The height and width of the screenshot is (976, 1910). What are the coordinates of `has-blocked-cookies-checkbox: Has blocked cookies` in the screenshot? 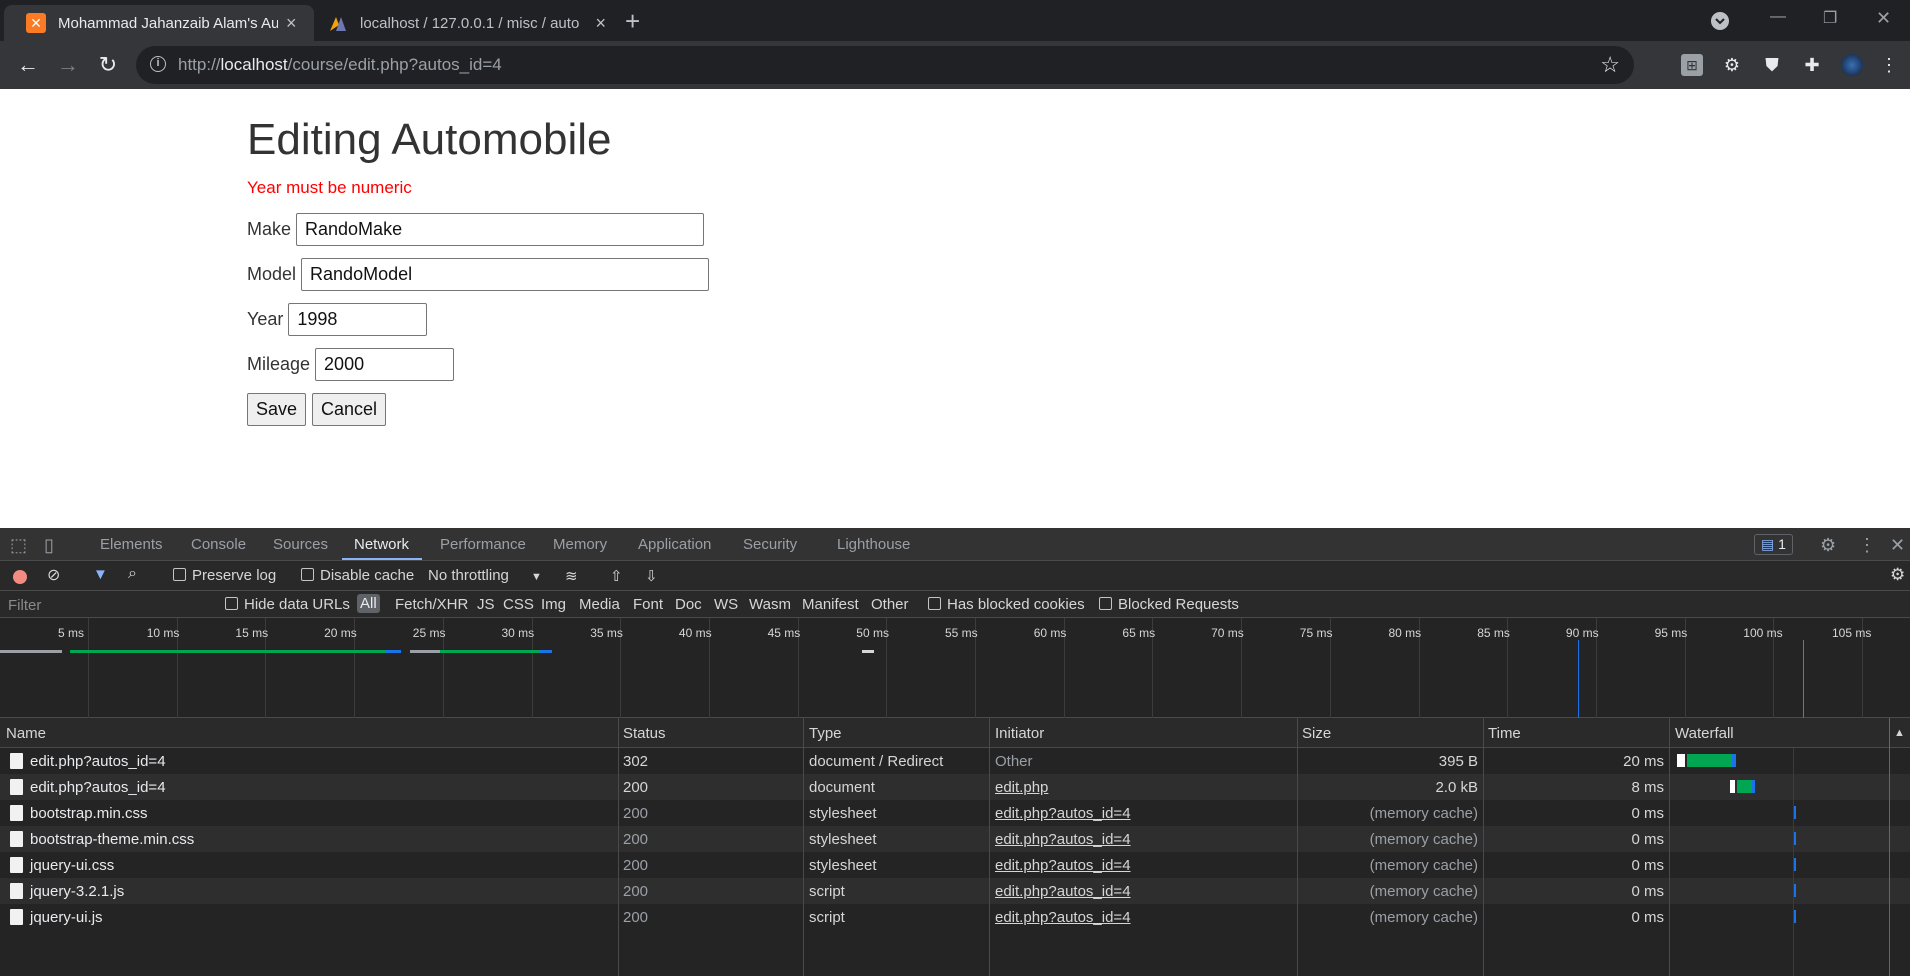 It's located at (1006, 604).